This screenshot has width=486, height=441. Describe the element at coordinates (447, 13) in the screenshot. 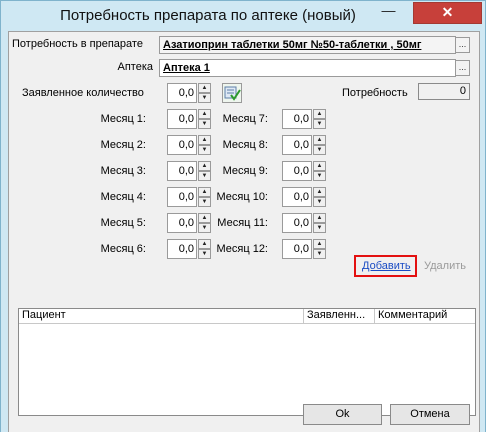

I see `close-button: ✕` at that location.